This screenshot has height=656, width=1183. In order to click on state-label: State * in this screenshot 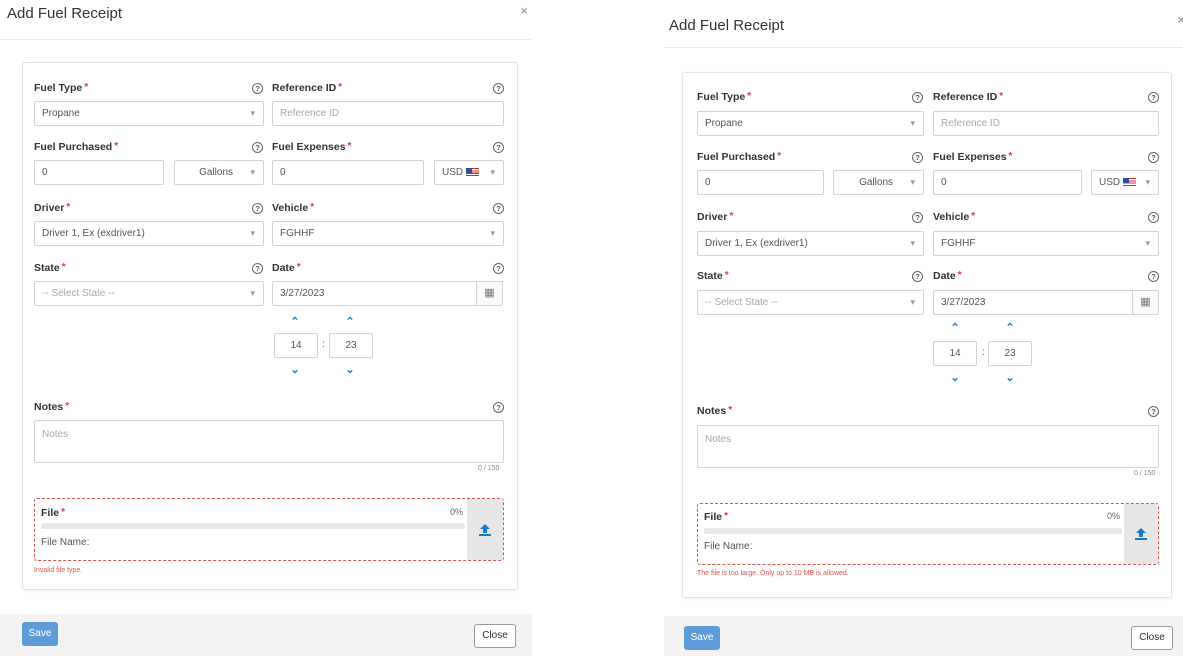, I will do `click(50, 268)`.